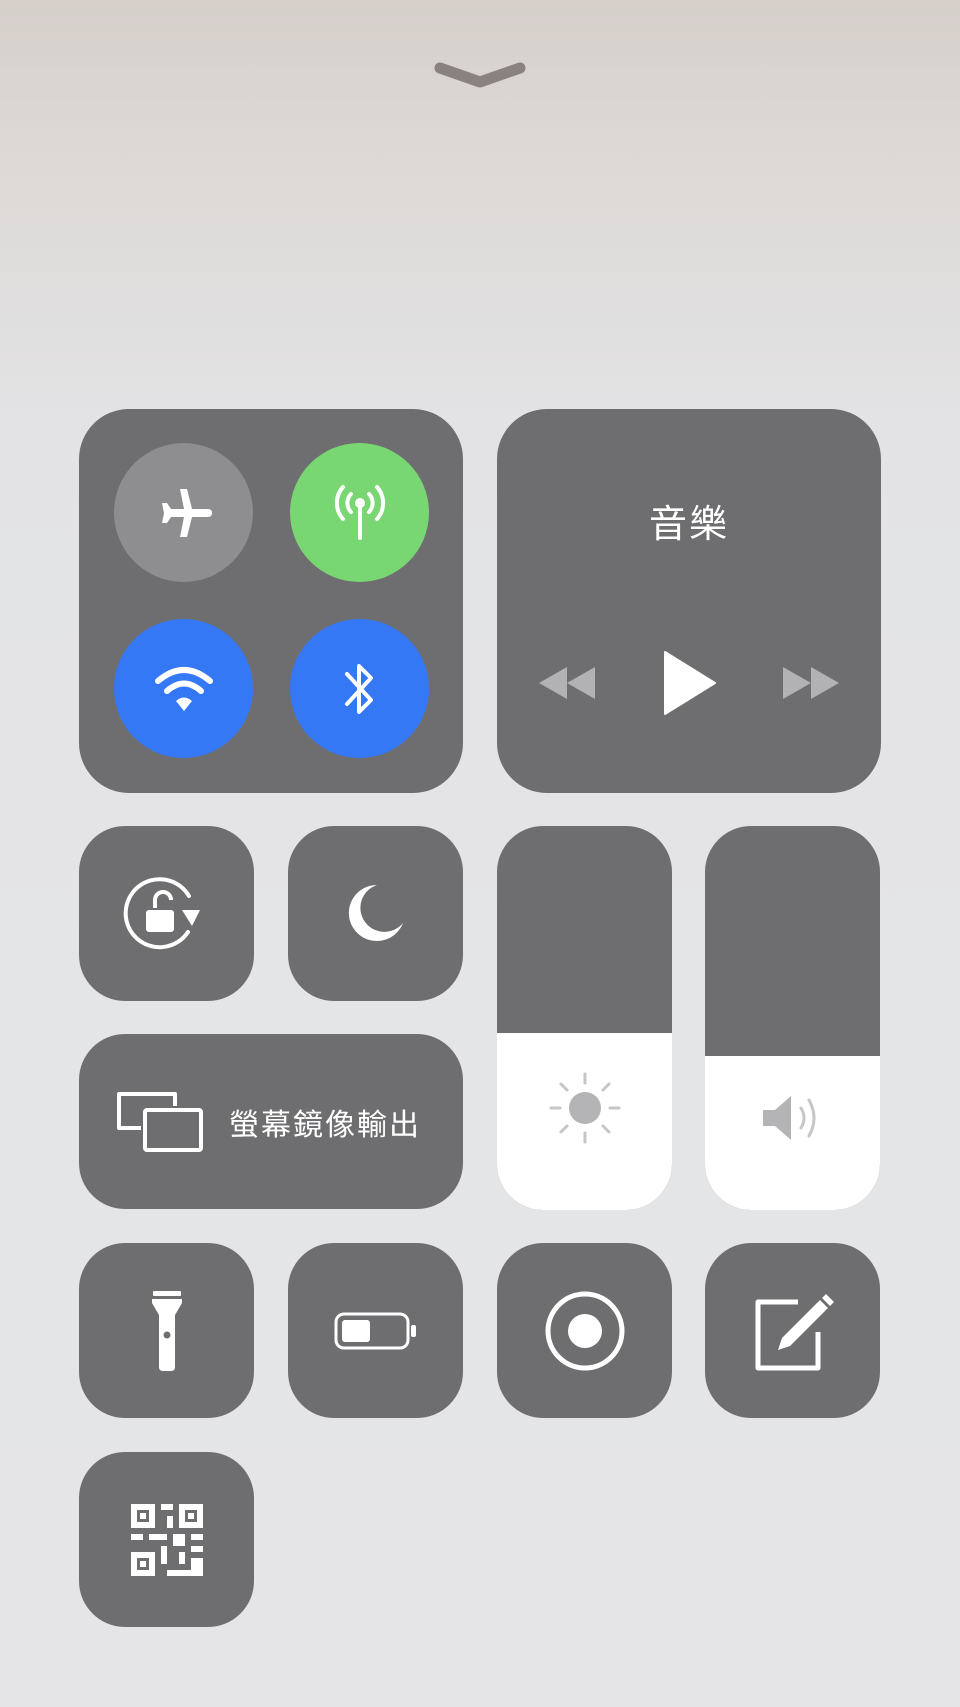 This screenshot has width=960, height=1707. I want to click on orientation-lock-button, so click(166, 913).